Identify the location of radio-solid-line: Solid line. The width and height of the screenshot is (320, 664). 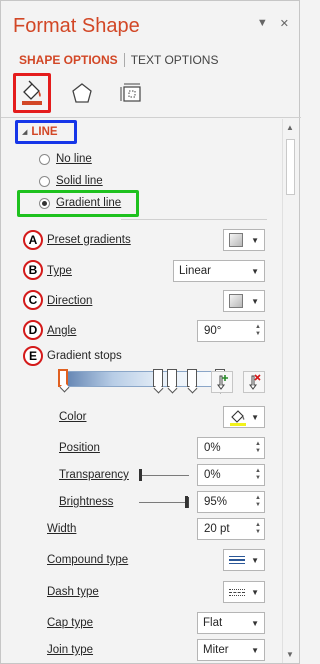
(71, 181).